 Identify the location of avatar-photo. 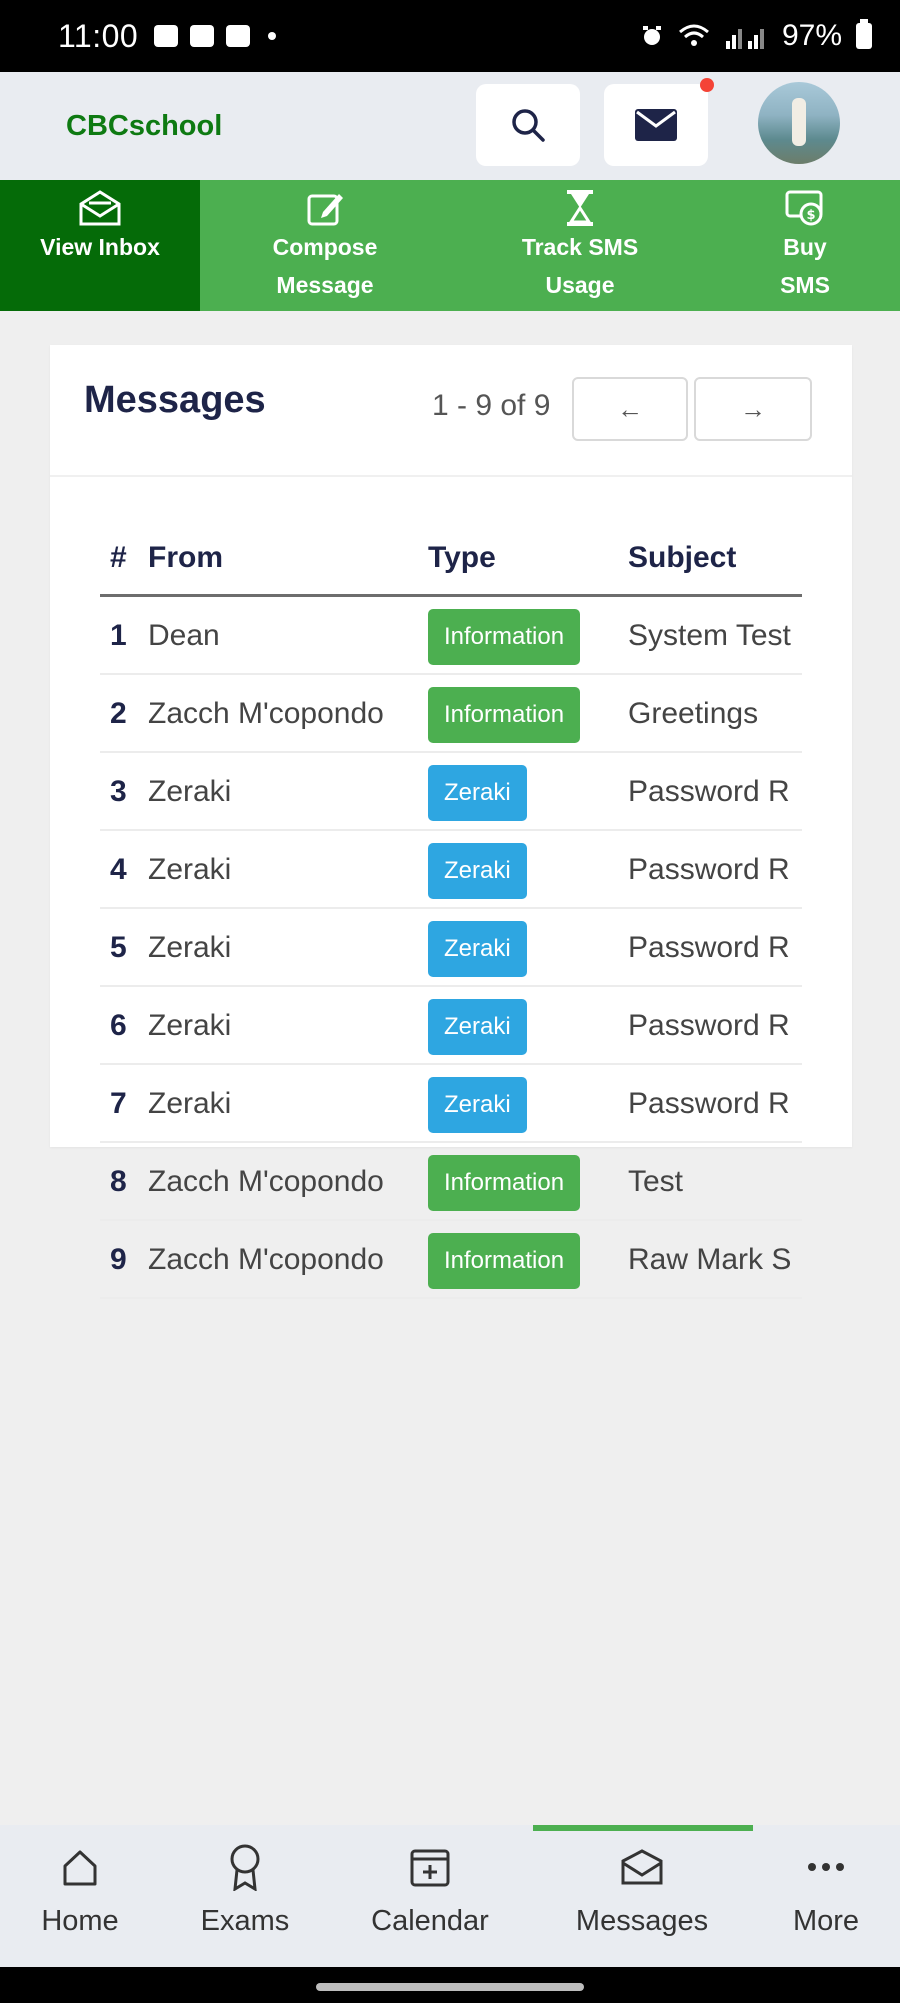
(799, 122).